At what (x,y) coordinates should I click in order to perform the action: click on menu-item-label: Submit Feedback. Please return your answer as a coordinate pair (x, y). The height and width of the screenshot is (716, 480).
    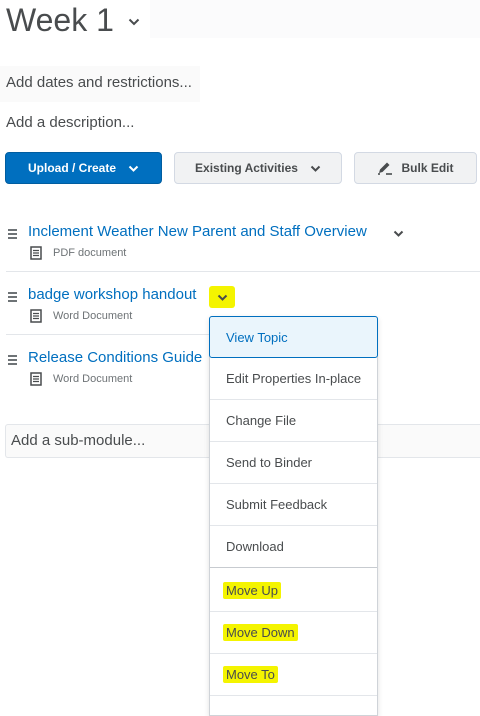
    Looking at the image, I should click on (277, 504).